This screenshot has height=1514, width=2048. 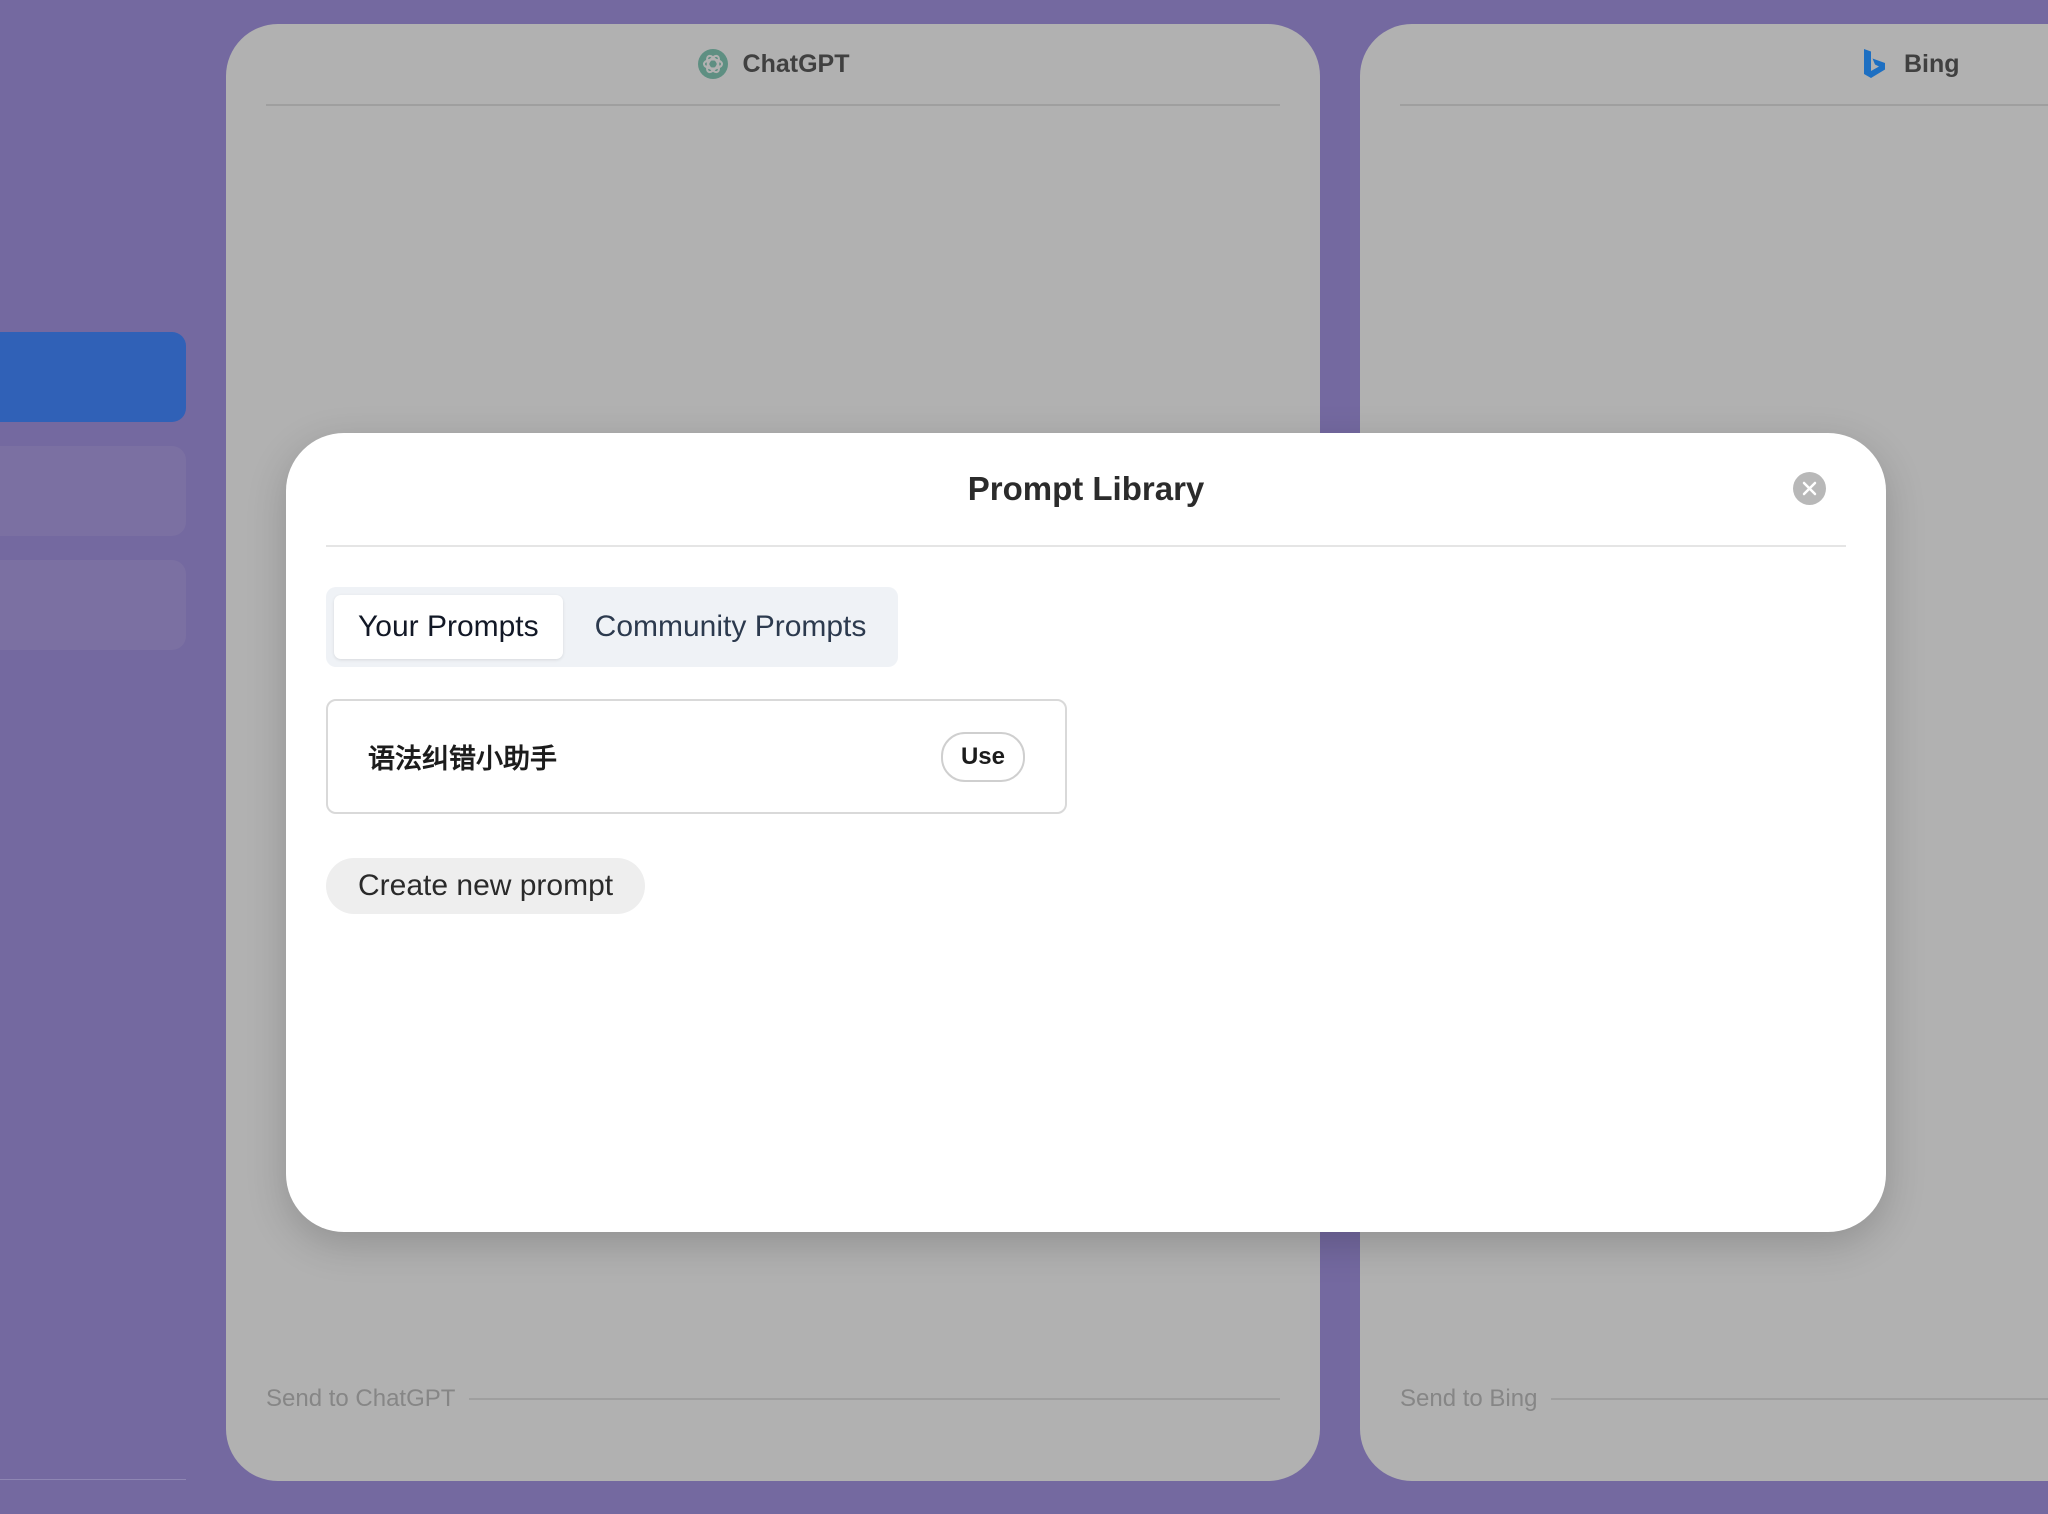 I want to click on close-icon, so click(x=1809, y=488).